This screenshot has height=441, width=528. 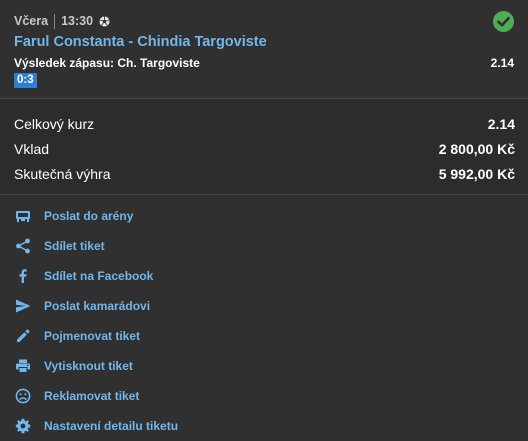 What do you see at coordinates (476, 149) in the screenshot?
I see `stake-value: 2 800,00 Kč` at bounding box center [476, 149].